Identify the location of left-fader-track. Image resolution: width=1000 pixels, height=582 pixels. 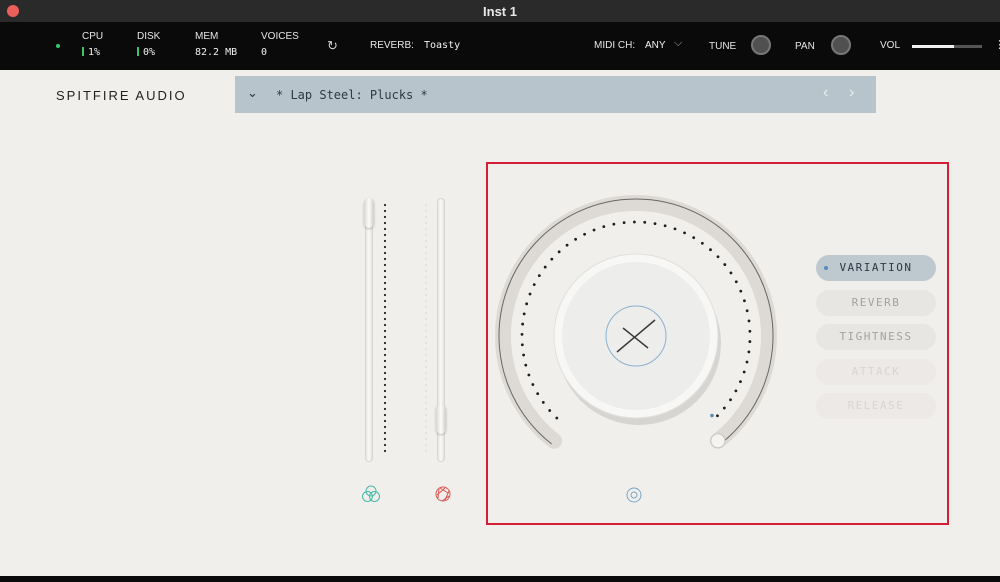
(369, 330).